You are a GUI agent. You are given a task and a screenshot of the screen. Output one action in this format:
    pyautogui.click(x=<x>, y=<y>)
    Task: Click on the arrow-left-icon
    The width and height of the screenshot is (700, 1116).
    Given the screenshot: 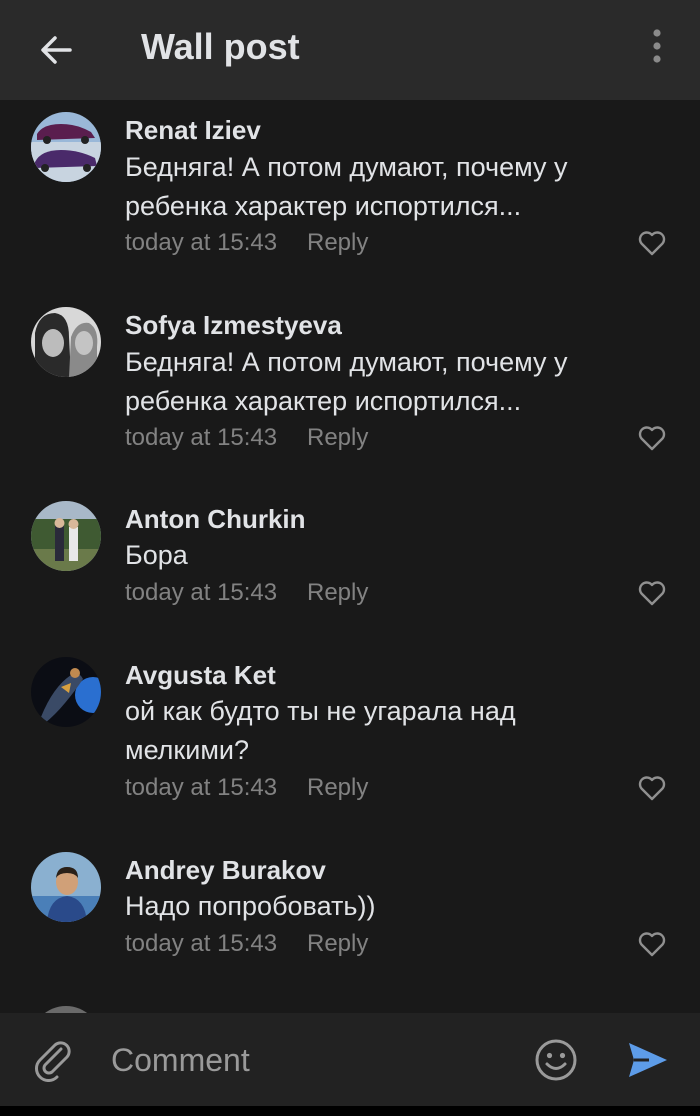 What is the action you would take?
    pyautogui.click(x=56, y=50)
    